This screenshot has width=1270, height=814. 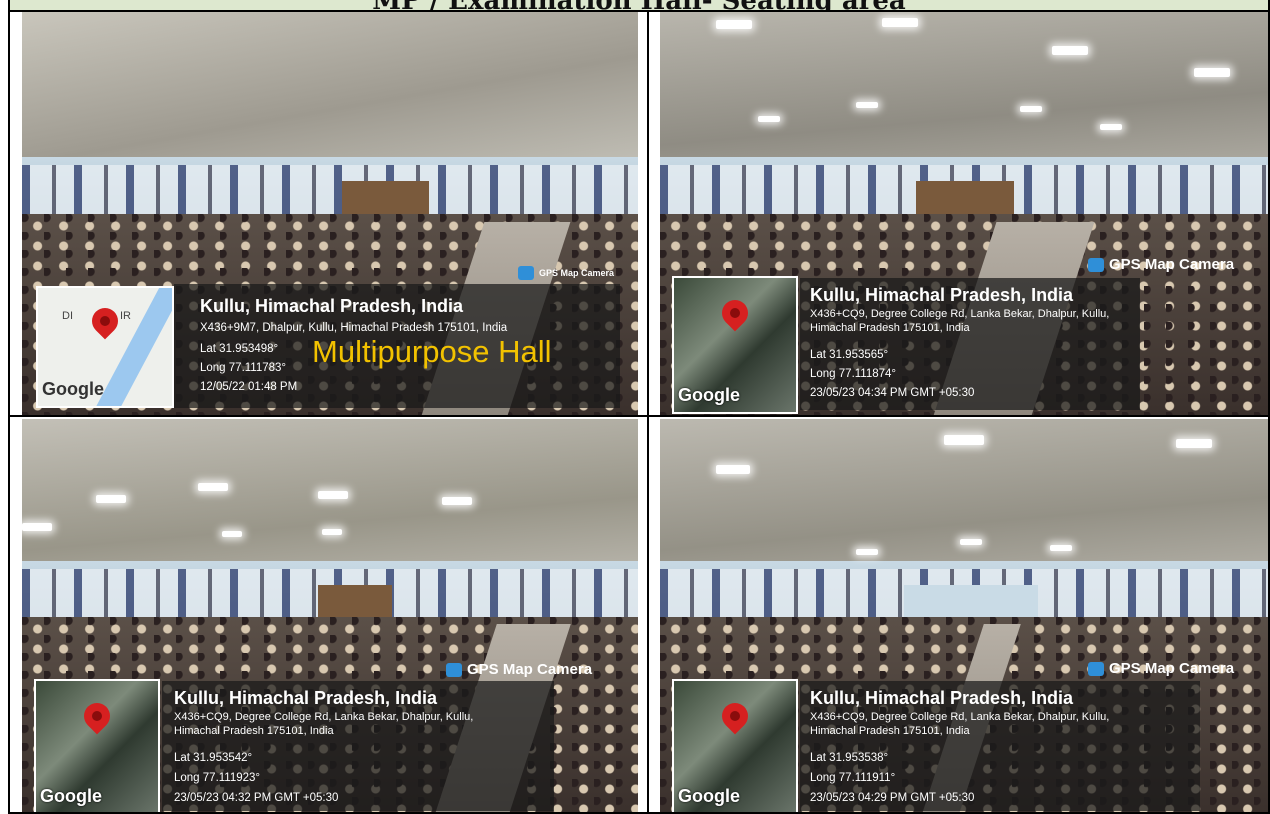 What do you see at coordinates (639, 416) in the screenshot?
I see `table-divider-horizontal` at bounding box center [639, 416].